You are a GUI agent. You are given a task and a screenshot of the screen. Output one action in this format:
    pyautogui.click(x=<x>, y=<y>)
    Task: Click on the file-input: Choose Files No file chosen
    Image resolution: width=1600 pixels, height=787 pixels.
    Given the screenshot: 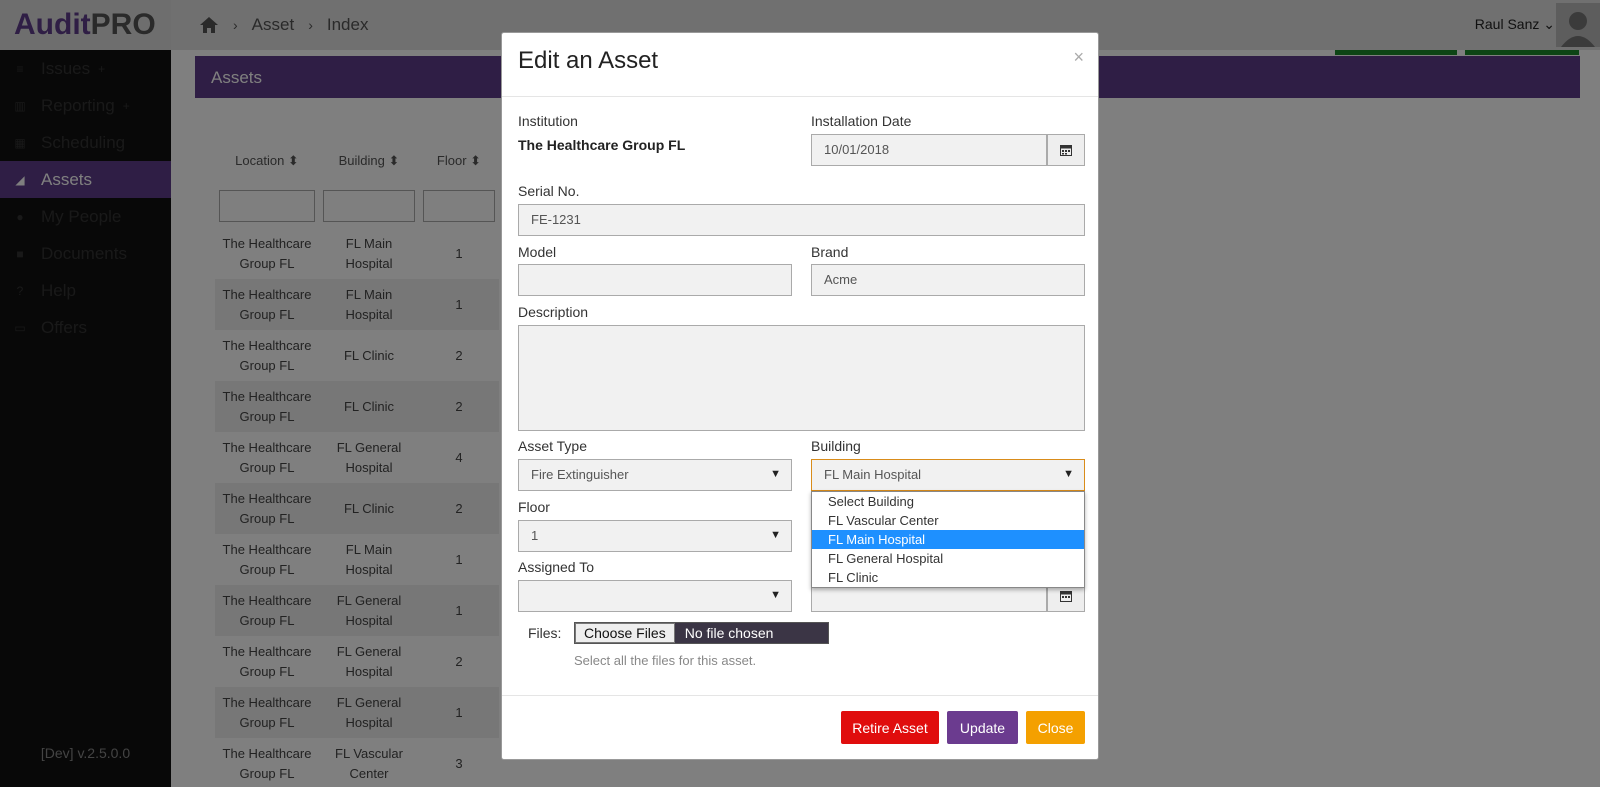 What is the action you would take?
    pyautogui.click(x=701, y=633)
    